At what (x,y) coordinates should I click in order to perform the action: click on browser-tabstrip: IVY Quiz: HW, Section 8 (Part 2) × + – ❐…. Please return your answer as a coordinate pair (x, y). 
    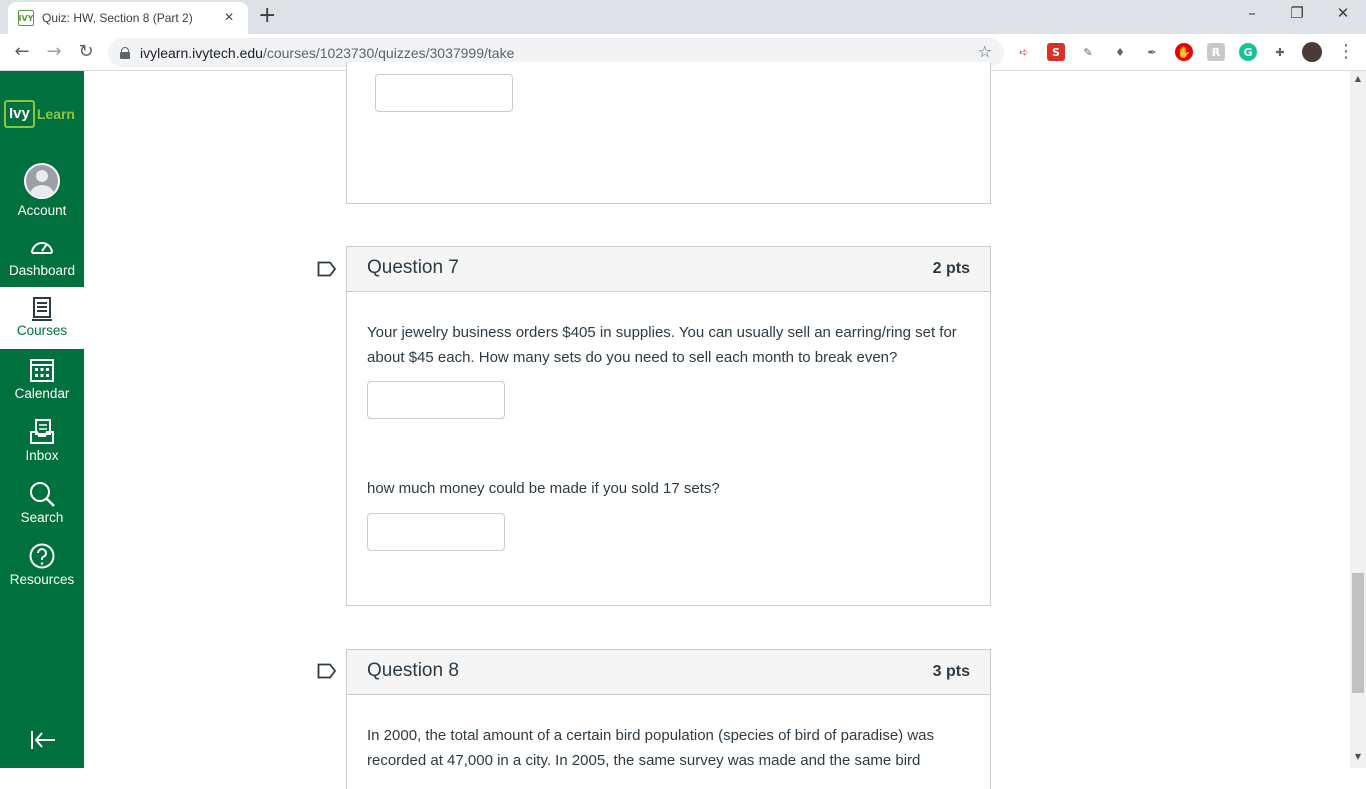
    Looking at the image, I should click on (683, 17).